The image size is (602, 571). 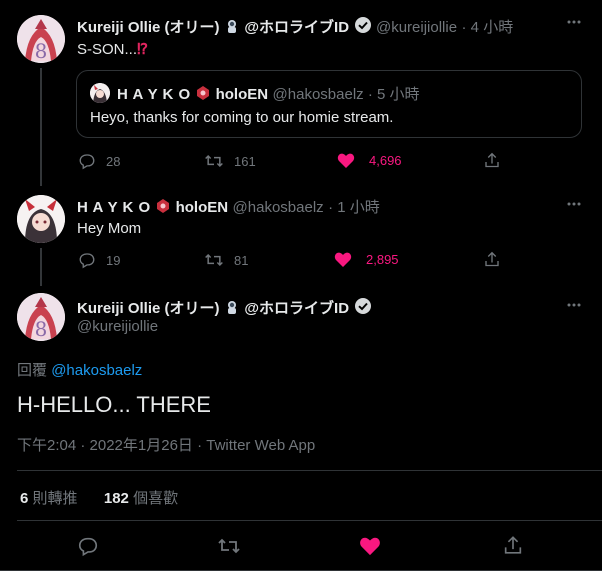 I want to click on tweet-text: S-SON...⁉, so click(x=113, y=49).